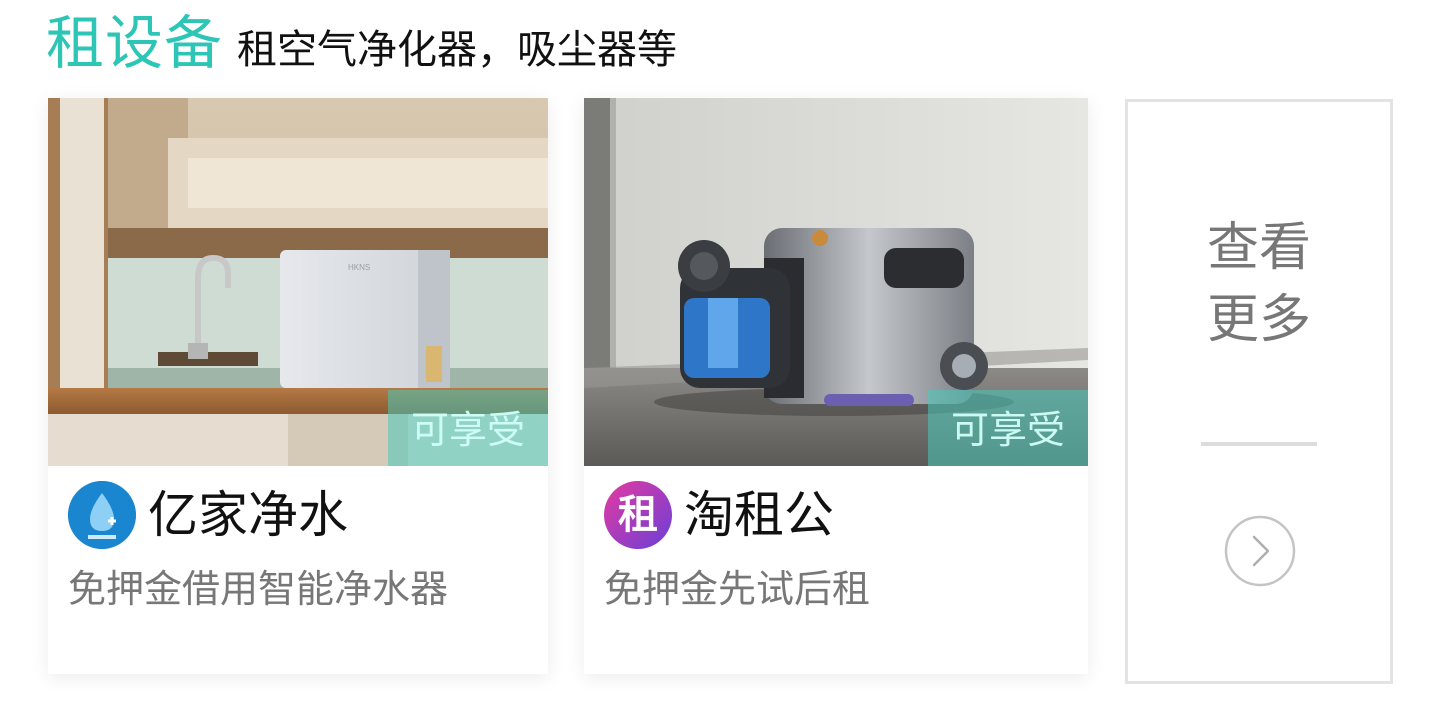 The height and width of the screenshot is (711, 1439). I want to click on section-header: 租设备 租空气净化器，吸尘器等, so click(361, 43).